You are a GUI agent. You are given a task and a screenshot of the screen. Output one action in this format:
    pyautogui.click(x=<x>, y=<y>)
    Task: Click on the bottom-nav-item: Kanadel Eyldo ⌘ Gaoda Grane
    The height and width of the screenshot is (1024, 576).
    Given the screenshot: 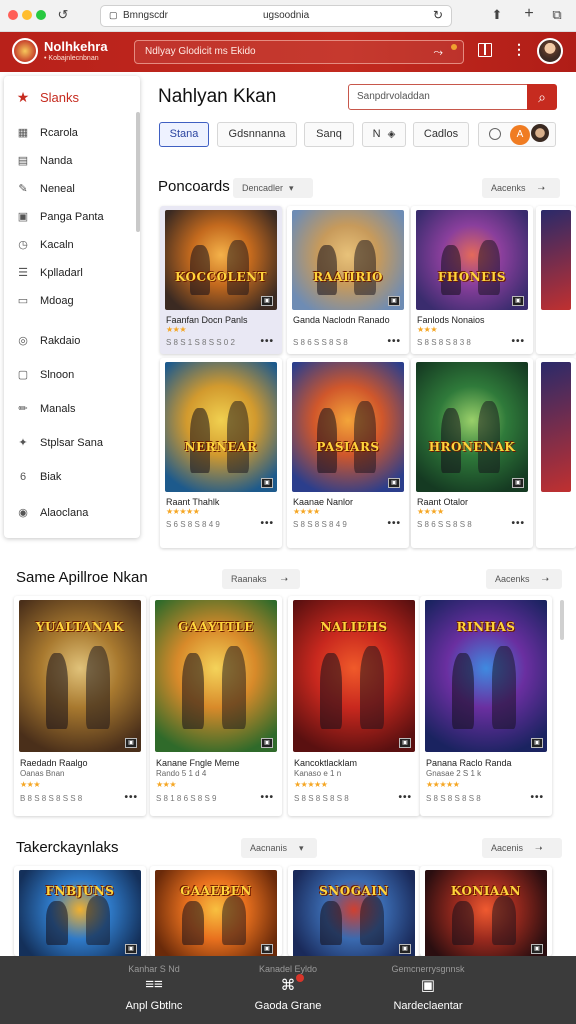 What is the action you would take?
    pyautogui.click(x=288, y=990)
    